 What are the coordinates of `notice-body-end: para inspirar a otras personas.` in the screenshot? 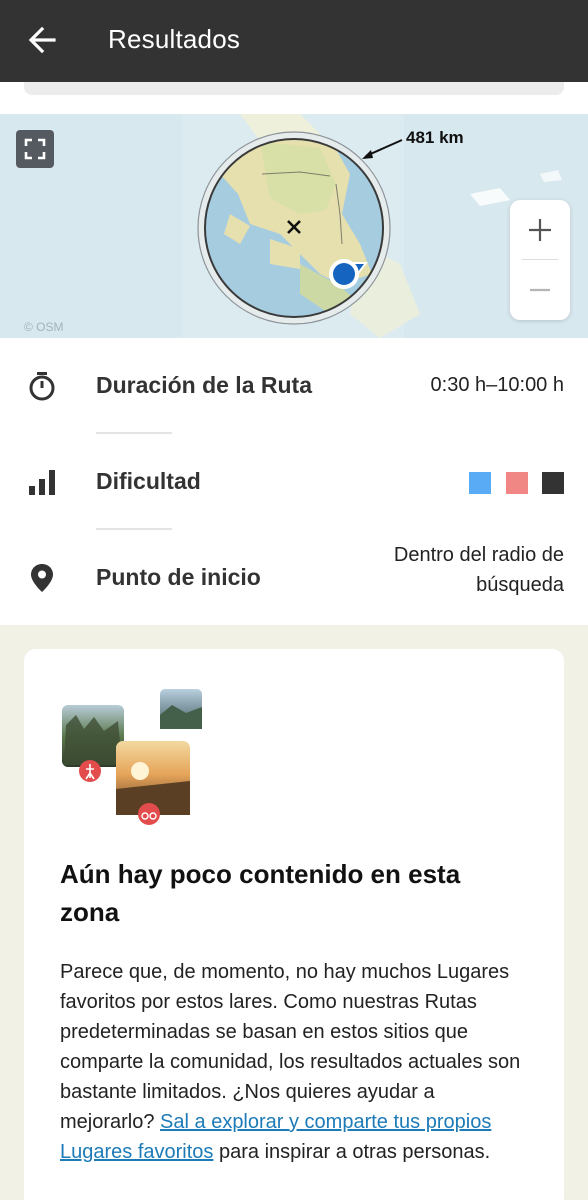 It's located at (352, 1152).